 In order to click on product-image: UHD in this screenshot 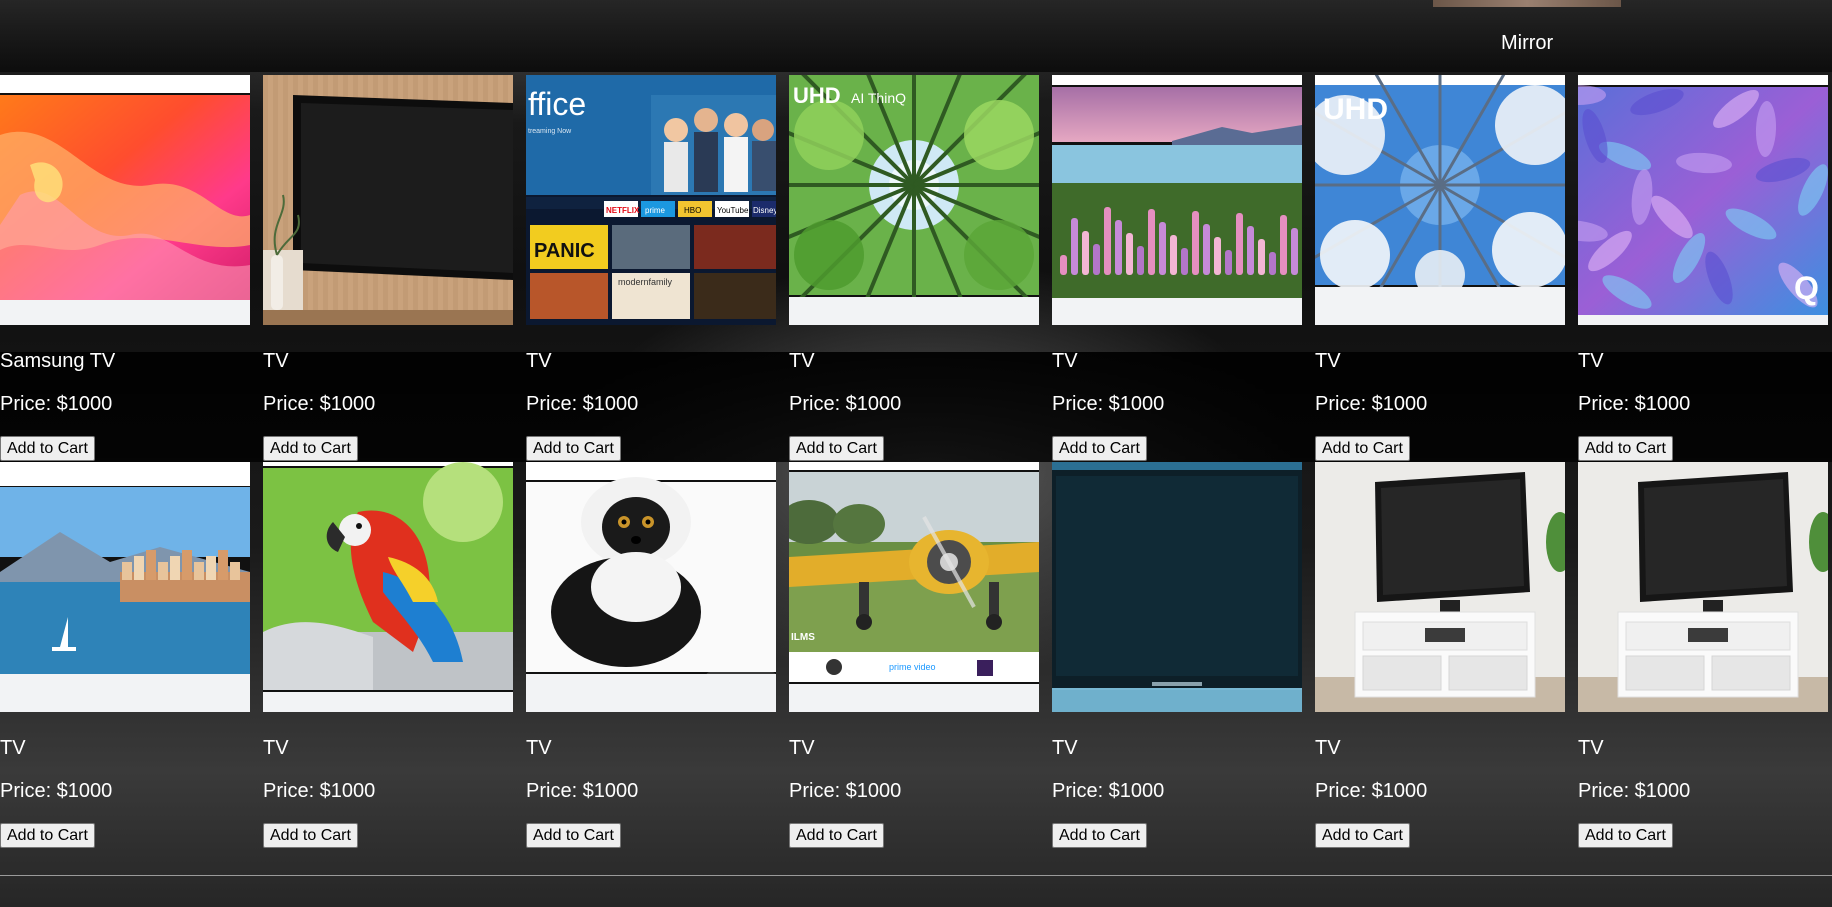, I will do `click(1440, 200)`.